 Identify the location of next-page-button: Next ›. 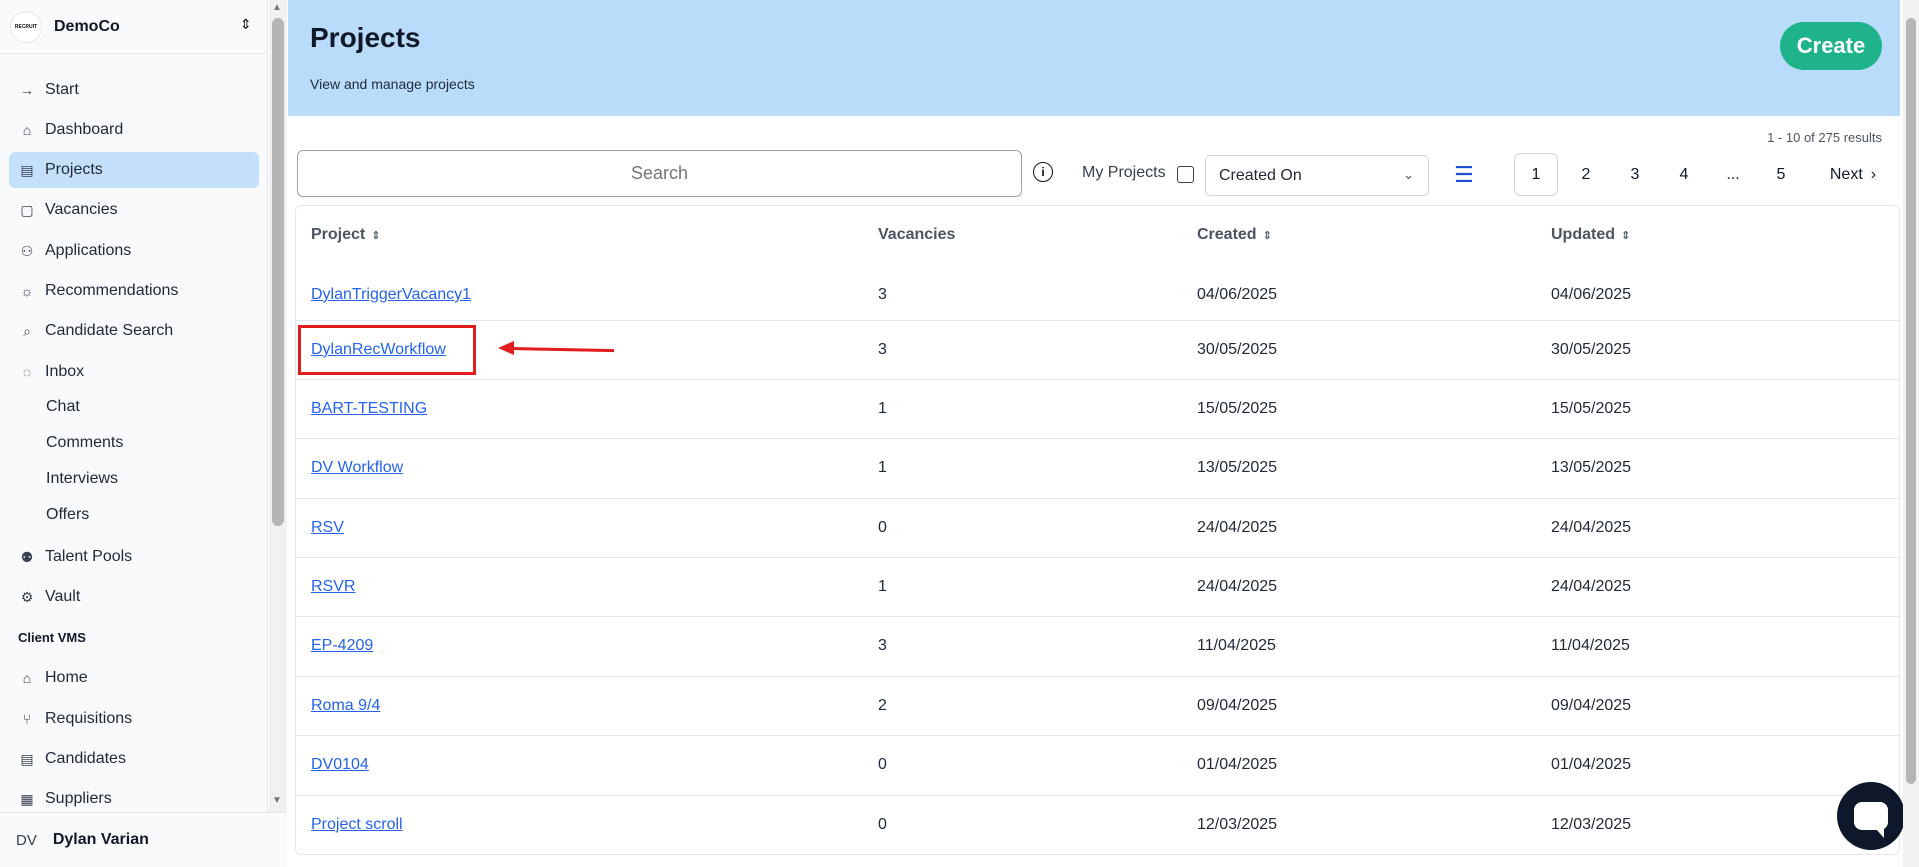
(1853, 174).